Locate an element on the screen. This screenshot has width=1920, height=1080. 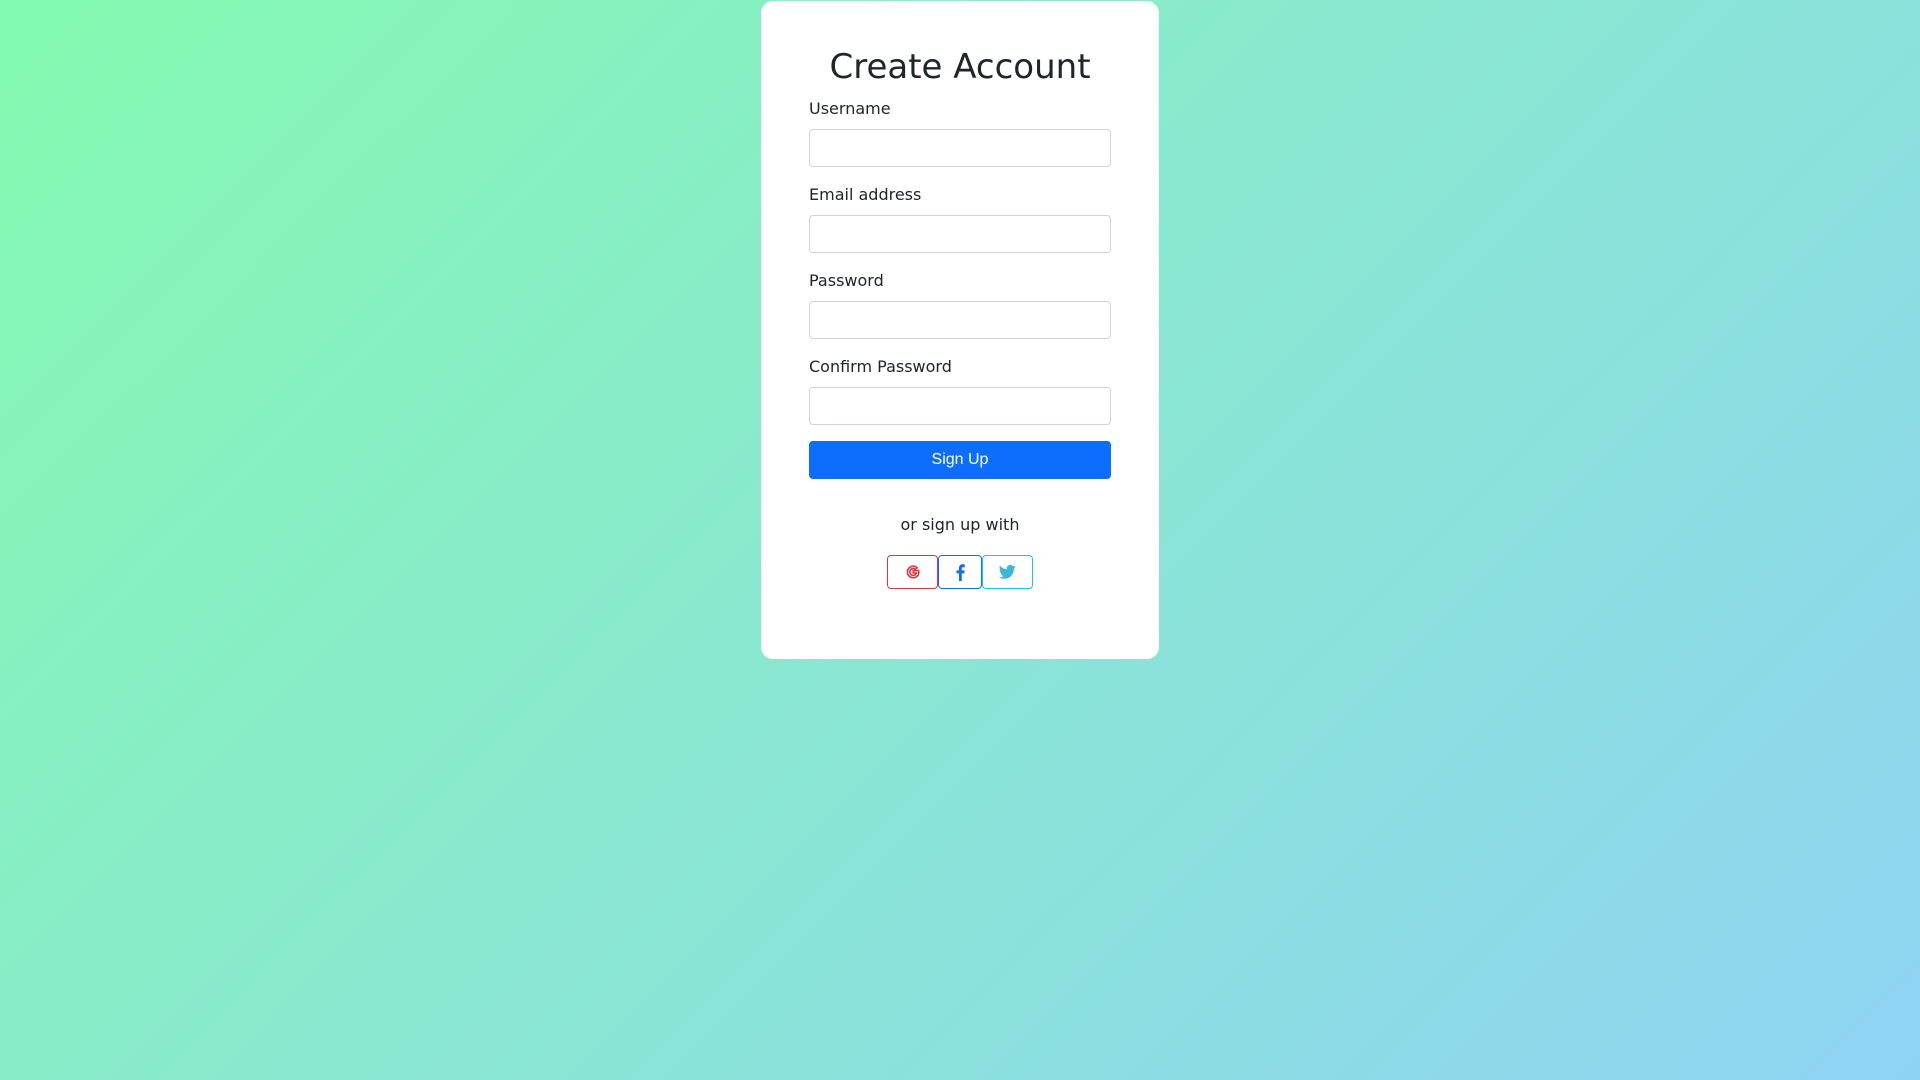
facebook-signup-button is located at coordinates (960, 572).